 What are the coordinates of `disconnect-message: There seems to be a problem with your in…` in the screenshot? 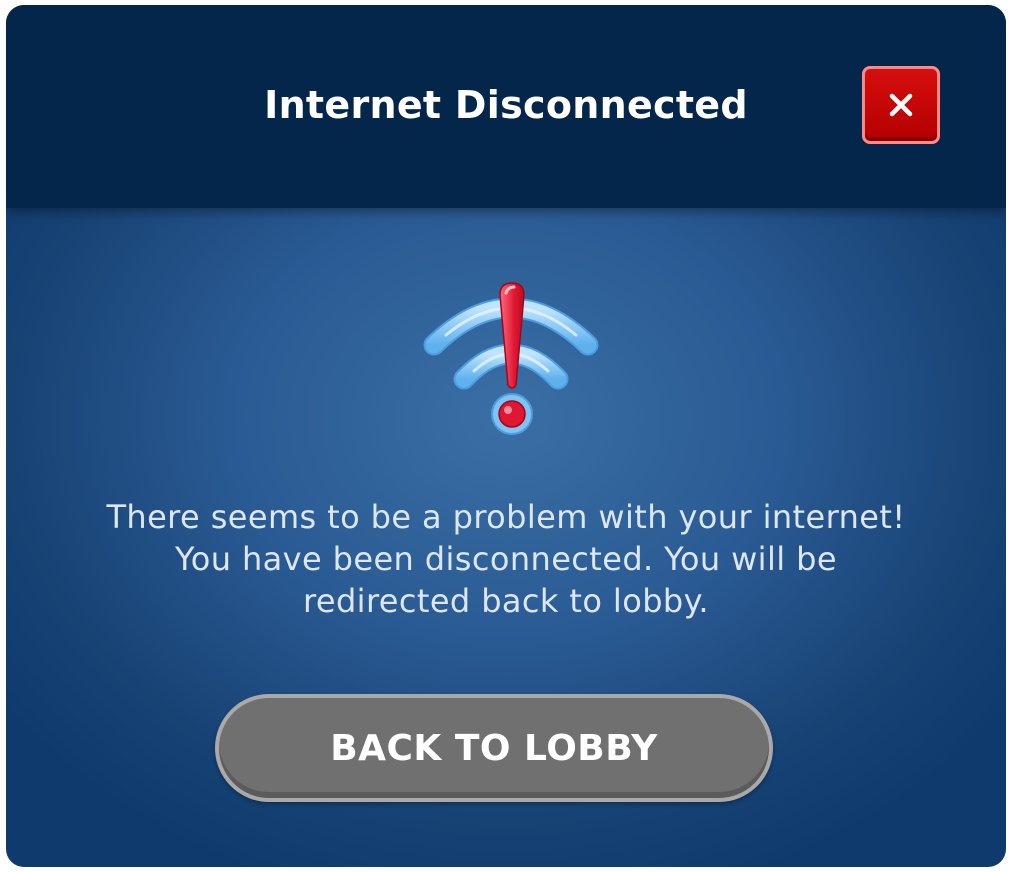 It's located at (506, 559).